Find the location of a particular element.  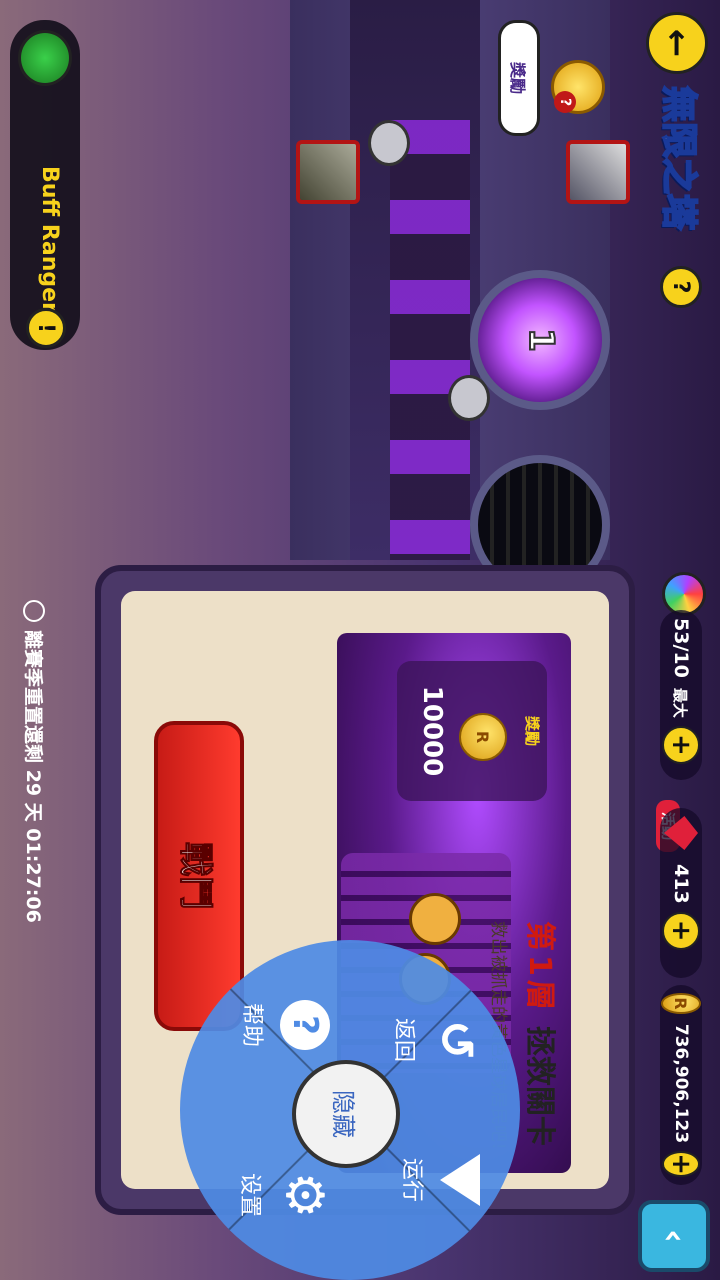

energy-value: 53/10 is located at coordinates (681, 648).